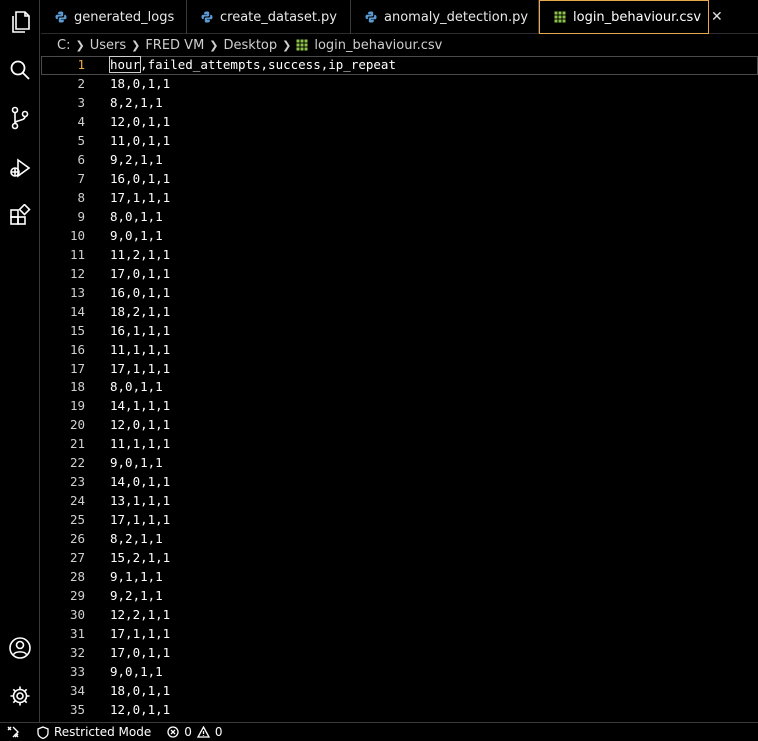  I want to click on warning-icon, so click(203, 732).